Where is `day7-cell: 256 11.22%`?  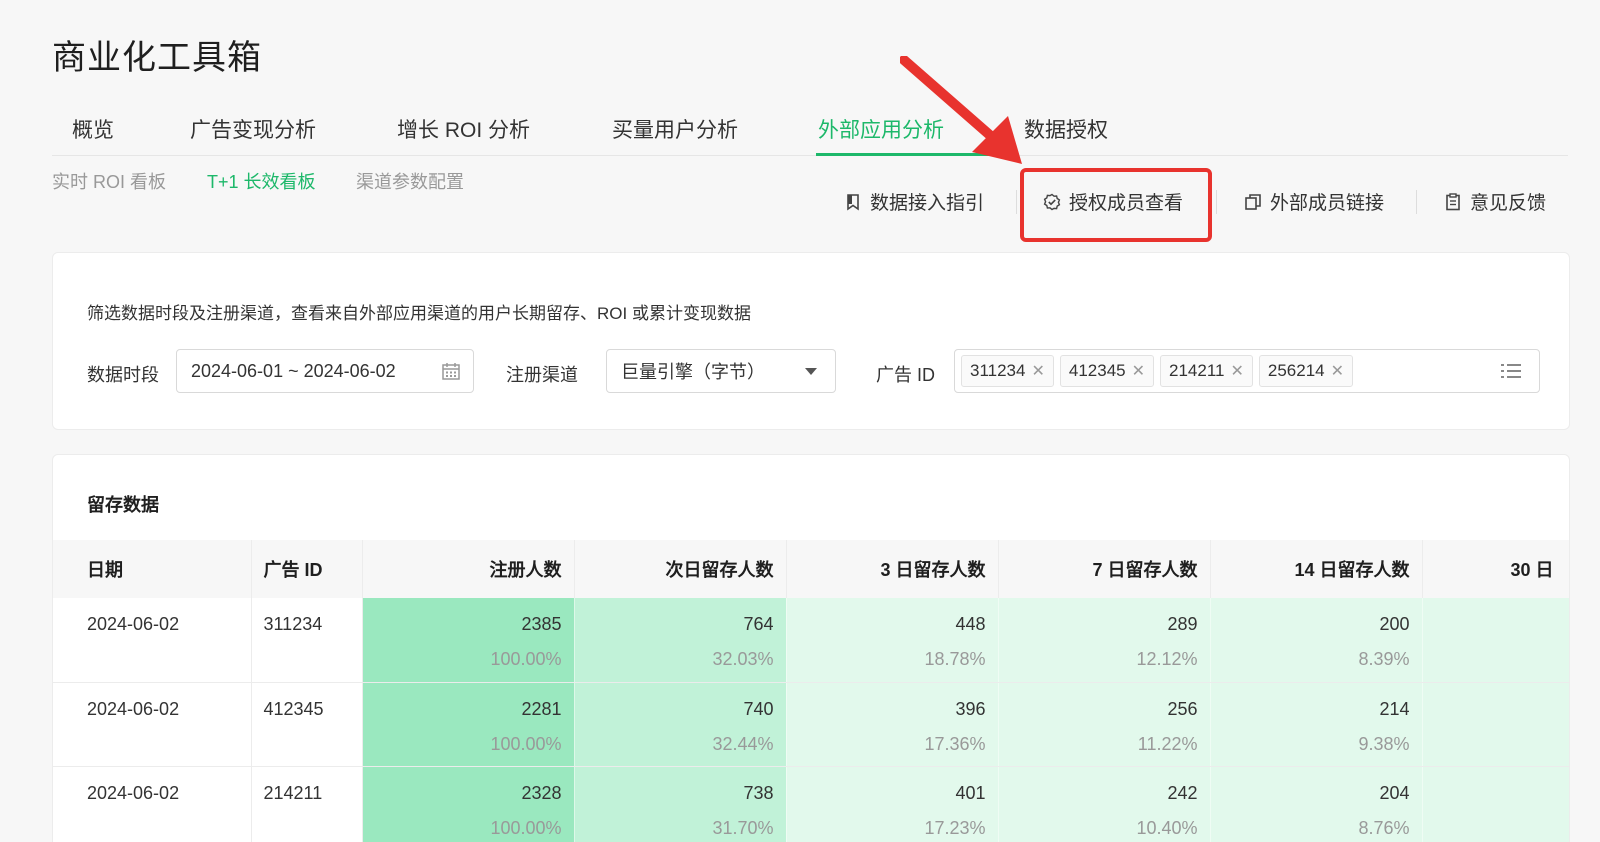 day7-cell: 256 11.22% is located at coordinates (1104, 724).